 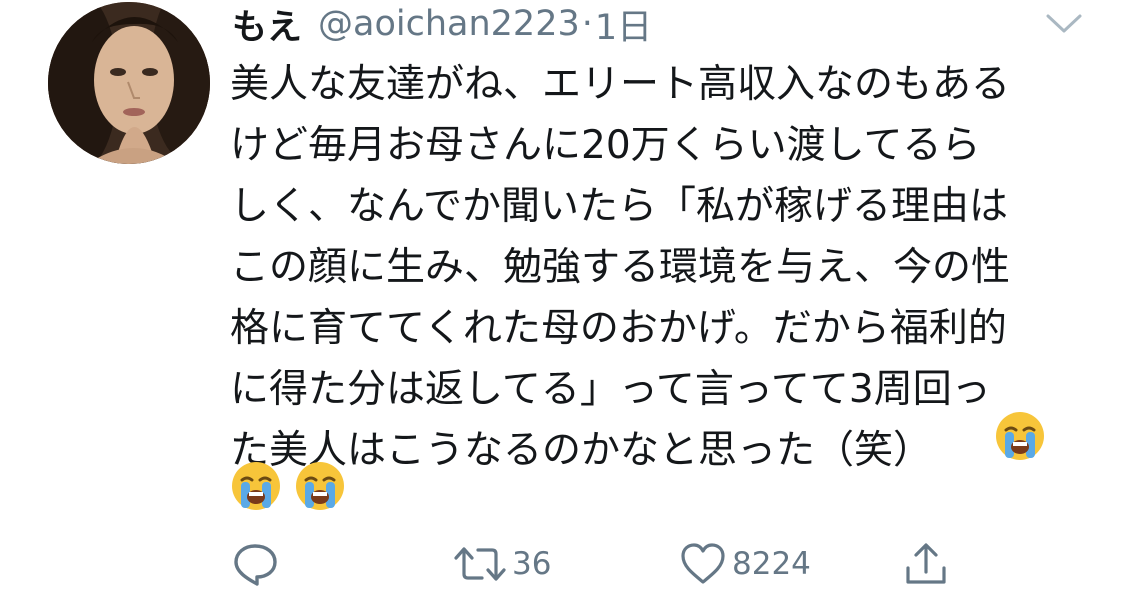 I want to click on tweet-text-line: しく、なんでか聞いたら「私が稼げる理由は, so click(x=619, y=206).